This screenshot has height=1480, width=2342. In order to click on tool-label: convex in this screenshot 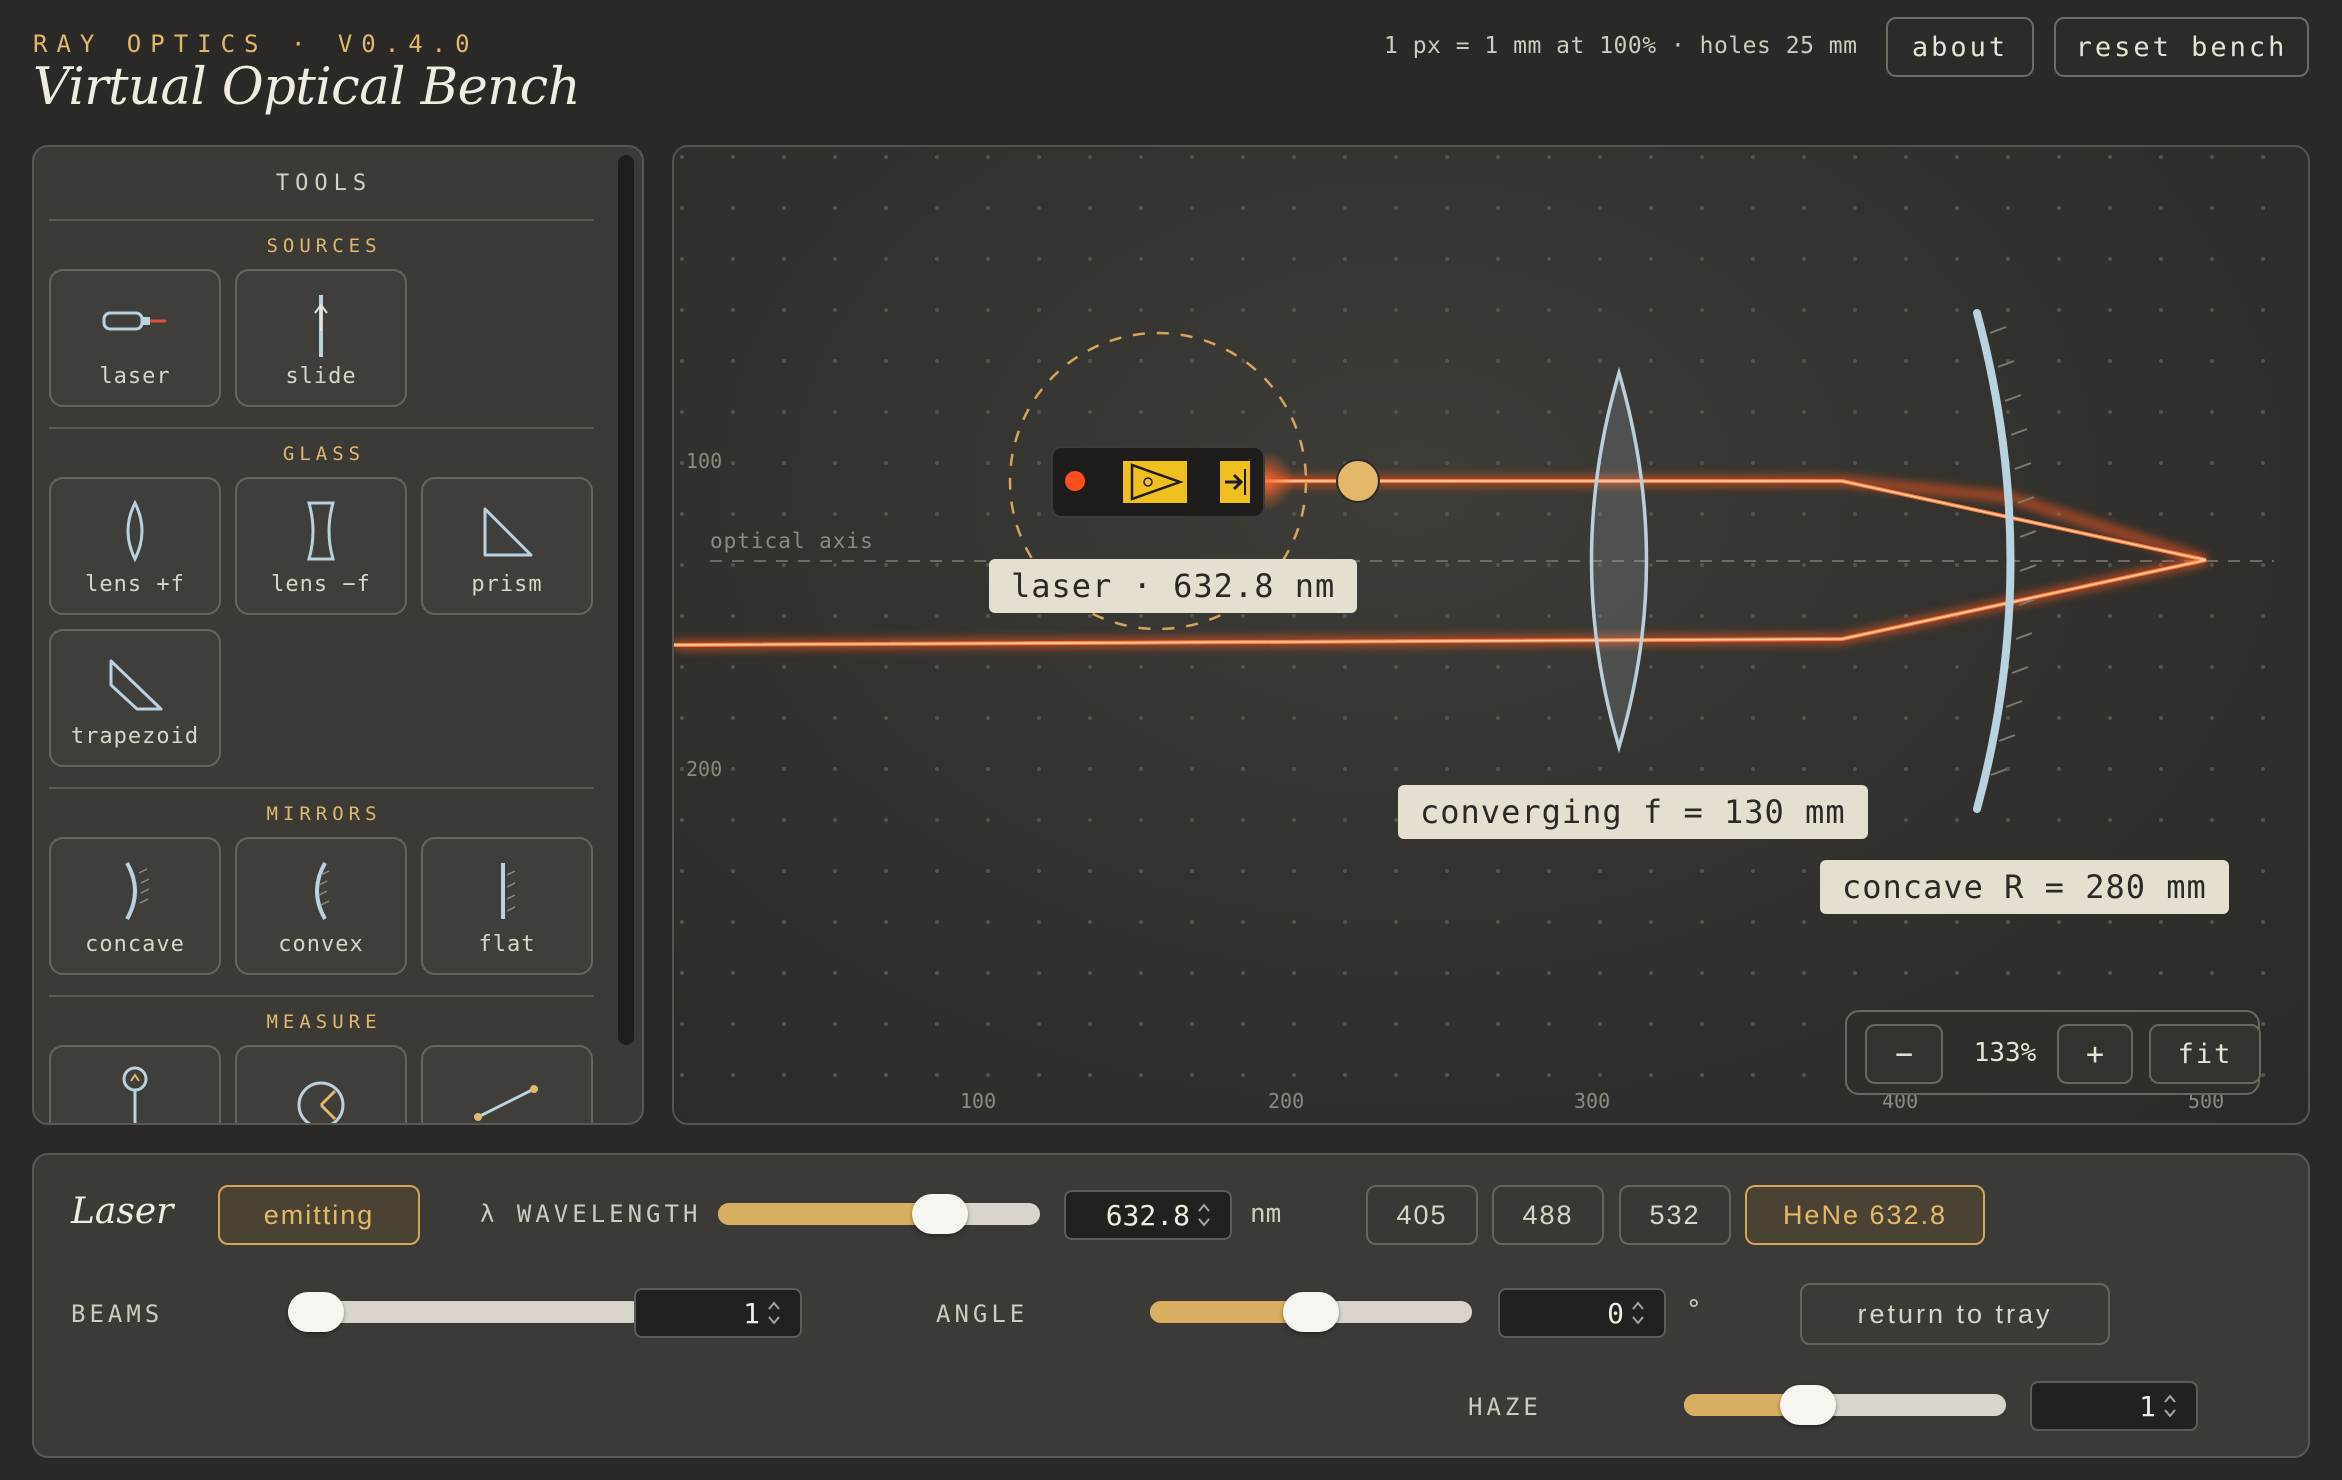, I will do `click(321, 944)`.